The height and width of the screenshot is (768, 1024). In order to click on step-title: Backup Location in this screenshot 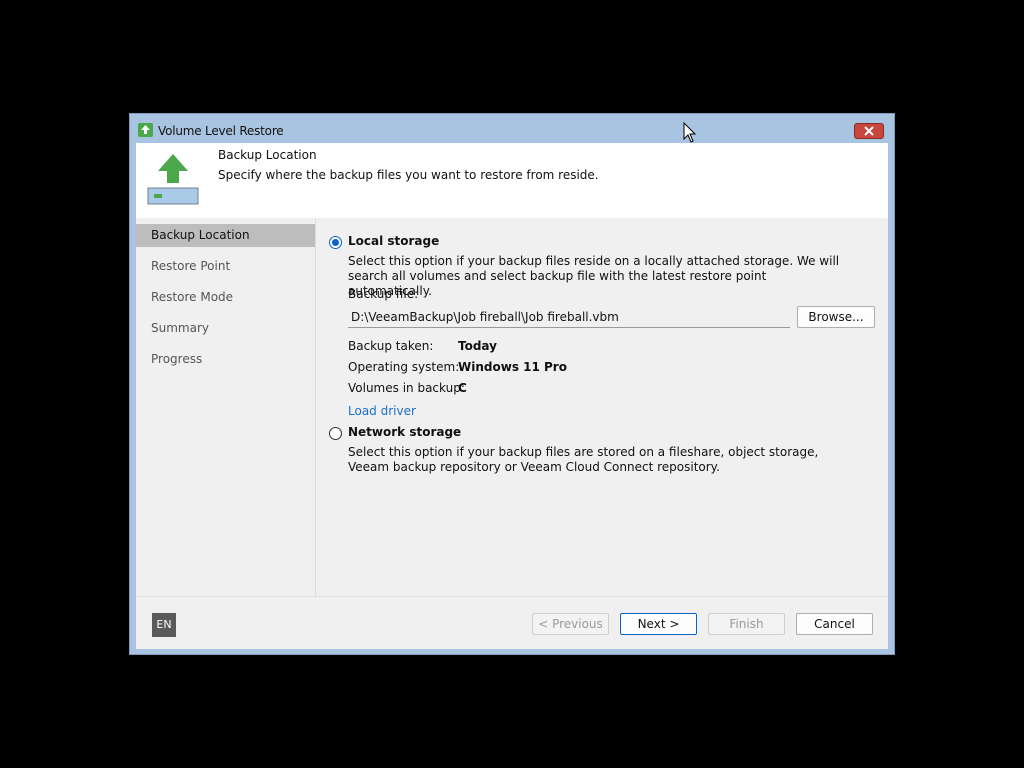, I will do `click(267, 155)`.